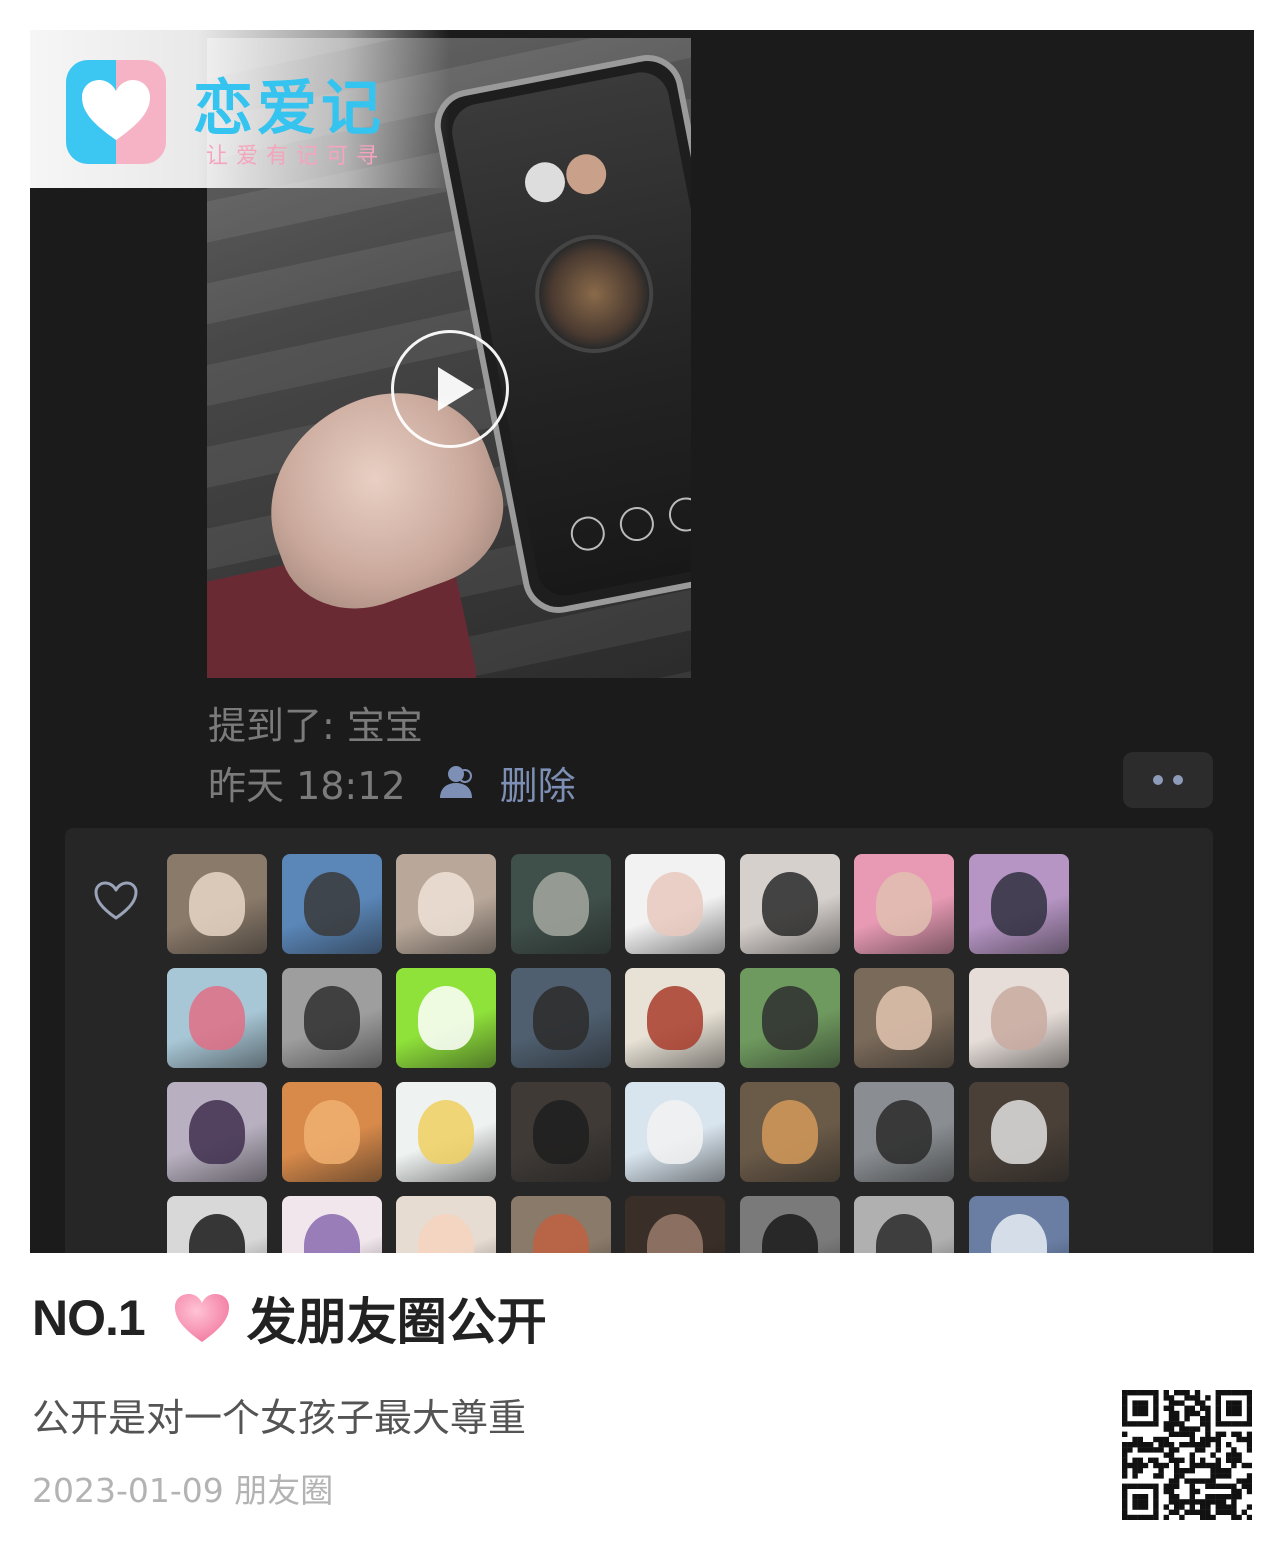 Image resolution: width=1284 pixels, height=1551 pixels. I want to click on article-date-source: 2023-01-09 朋友圈, so click(183, 1490).